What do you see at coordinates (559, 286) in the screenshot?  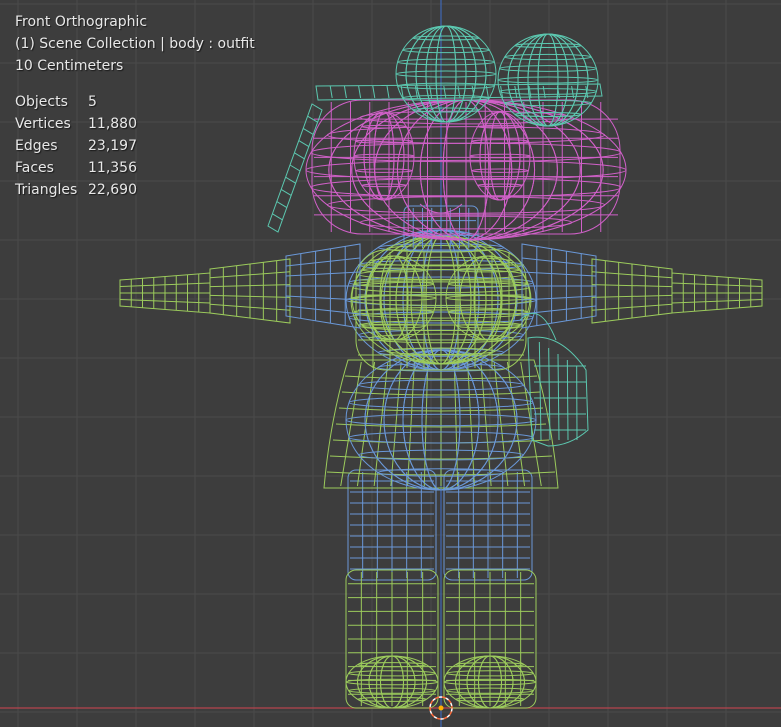 I see `right-upper-arm-wire` at bounding box center [559, 286].